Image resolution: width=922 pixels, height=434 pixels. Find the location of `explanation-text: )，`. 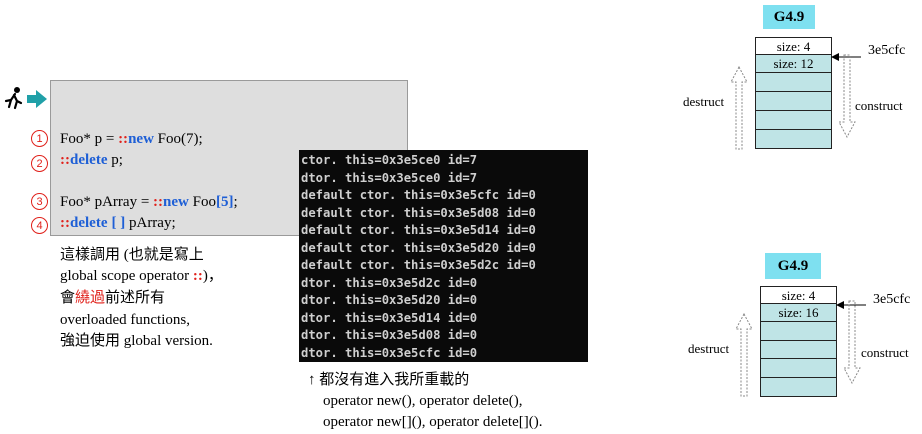

explanation-text: )， is located at coordinates (212, 276).